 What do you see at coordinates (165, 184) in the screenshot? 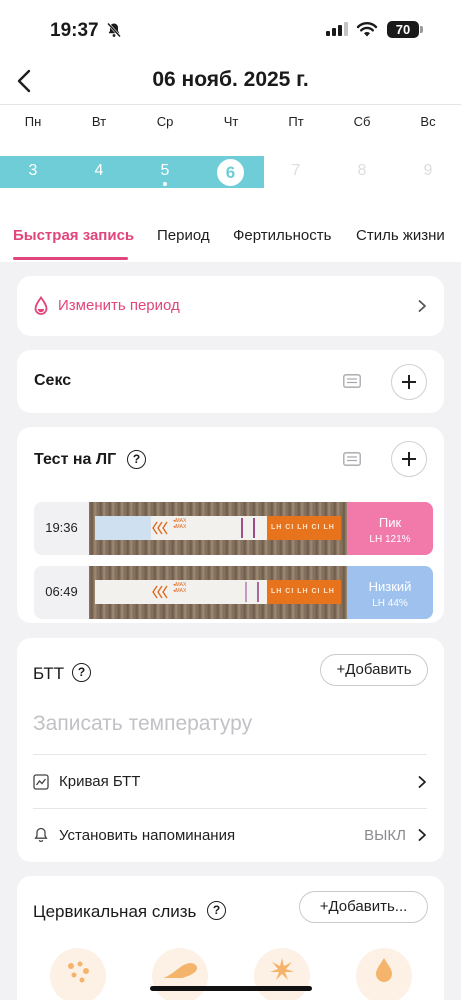
I see `record-dot` at bounding box center [165, 184].